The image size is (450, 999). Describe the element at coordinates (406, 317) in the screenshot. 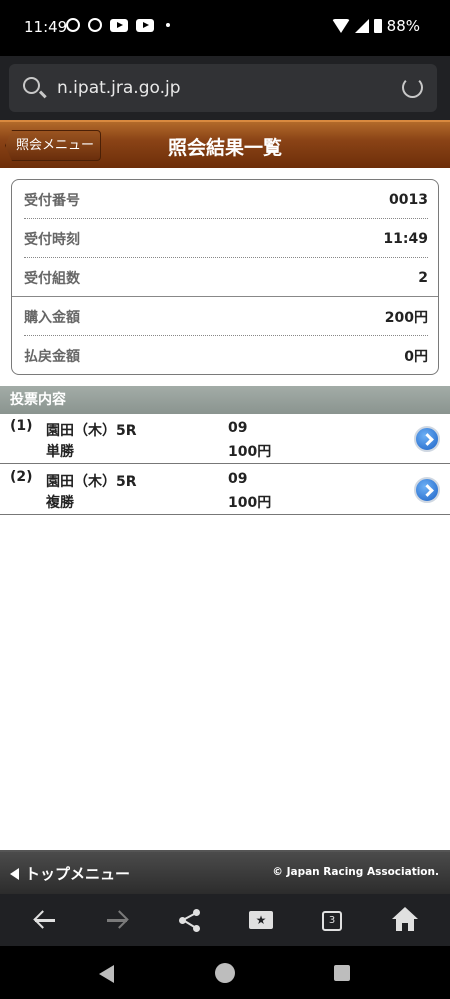

I see `summary-value: 200円` at that location.